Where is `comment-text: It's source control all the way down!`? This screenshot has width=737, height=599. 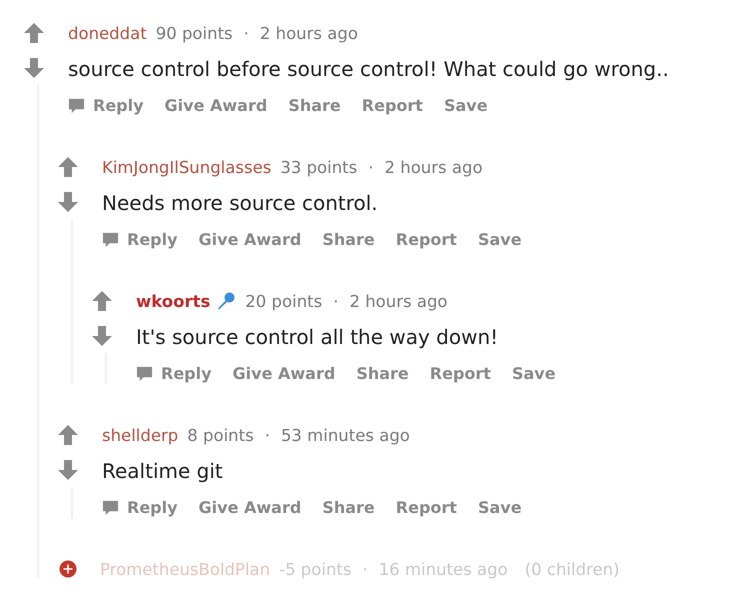
comment-text: It's source control all the way down! is located at coordinates (318, 337).